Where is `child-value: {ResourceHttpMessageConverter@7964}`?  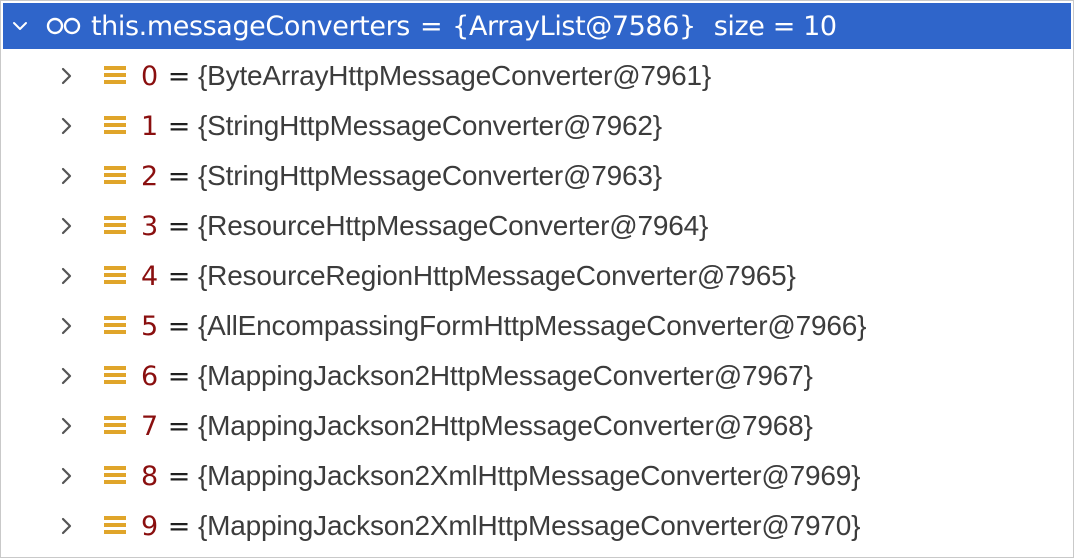 child-value: {ResourceHttpMessageConverter@7964} is located at coordinates (453, 225).